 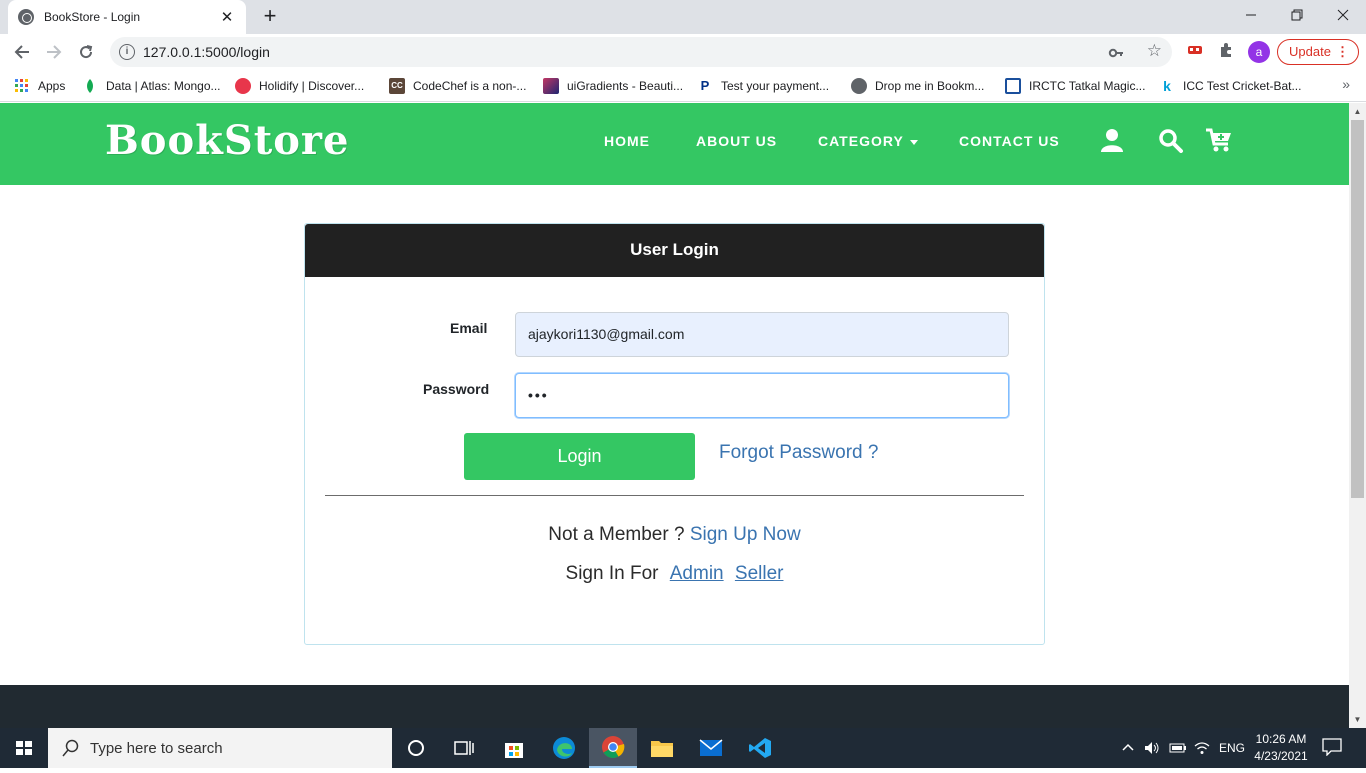 What do you see at coordinates (1310, 51) in the screenshot?
I see `update-label: Update` at bounding box center [1310, 51].